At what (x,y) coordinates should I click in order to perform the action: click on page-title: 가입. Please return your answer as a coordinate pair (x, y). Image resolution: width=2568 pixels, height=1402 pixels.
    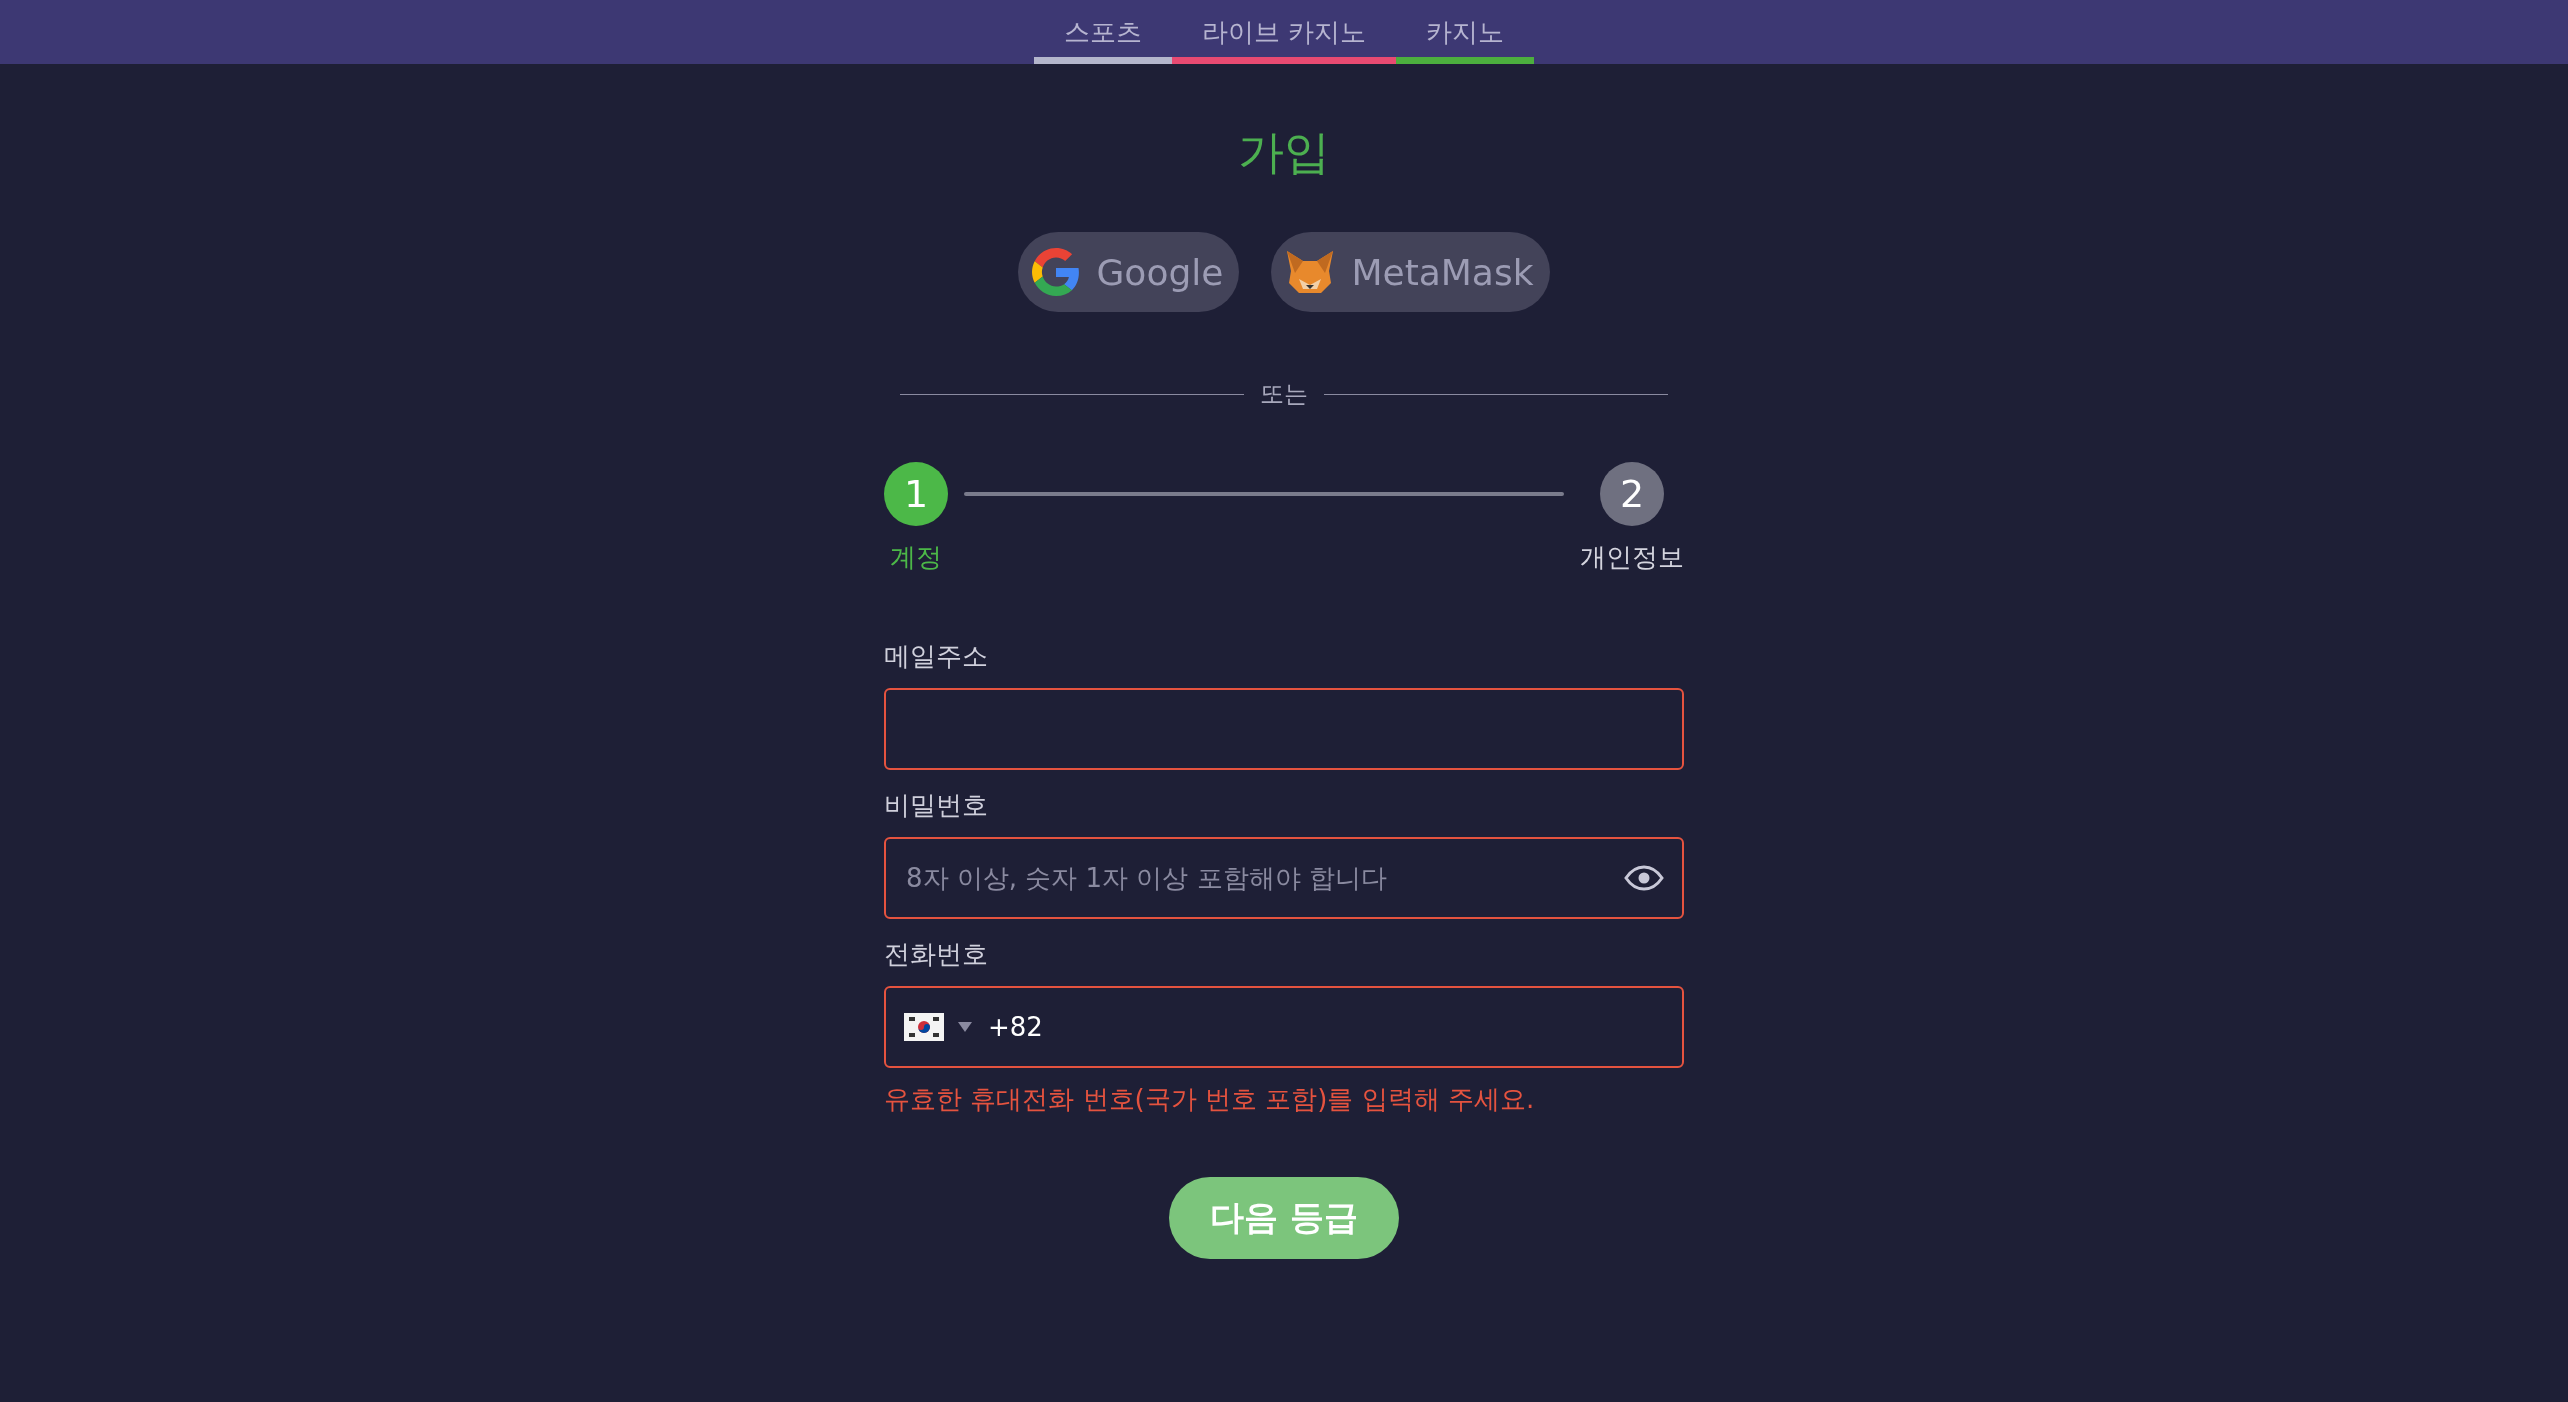
    Looking at the image, I should click on (1284, 152).